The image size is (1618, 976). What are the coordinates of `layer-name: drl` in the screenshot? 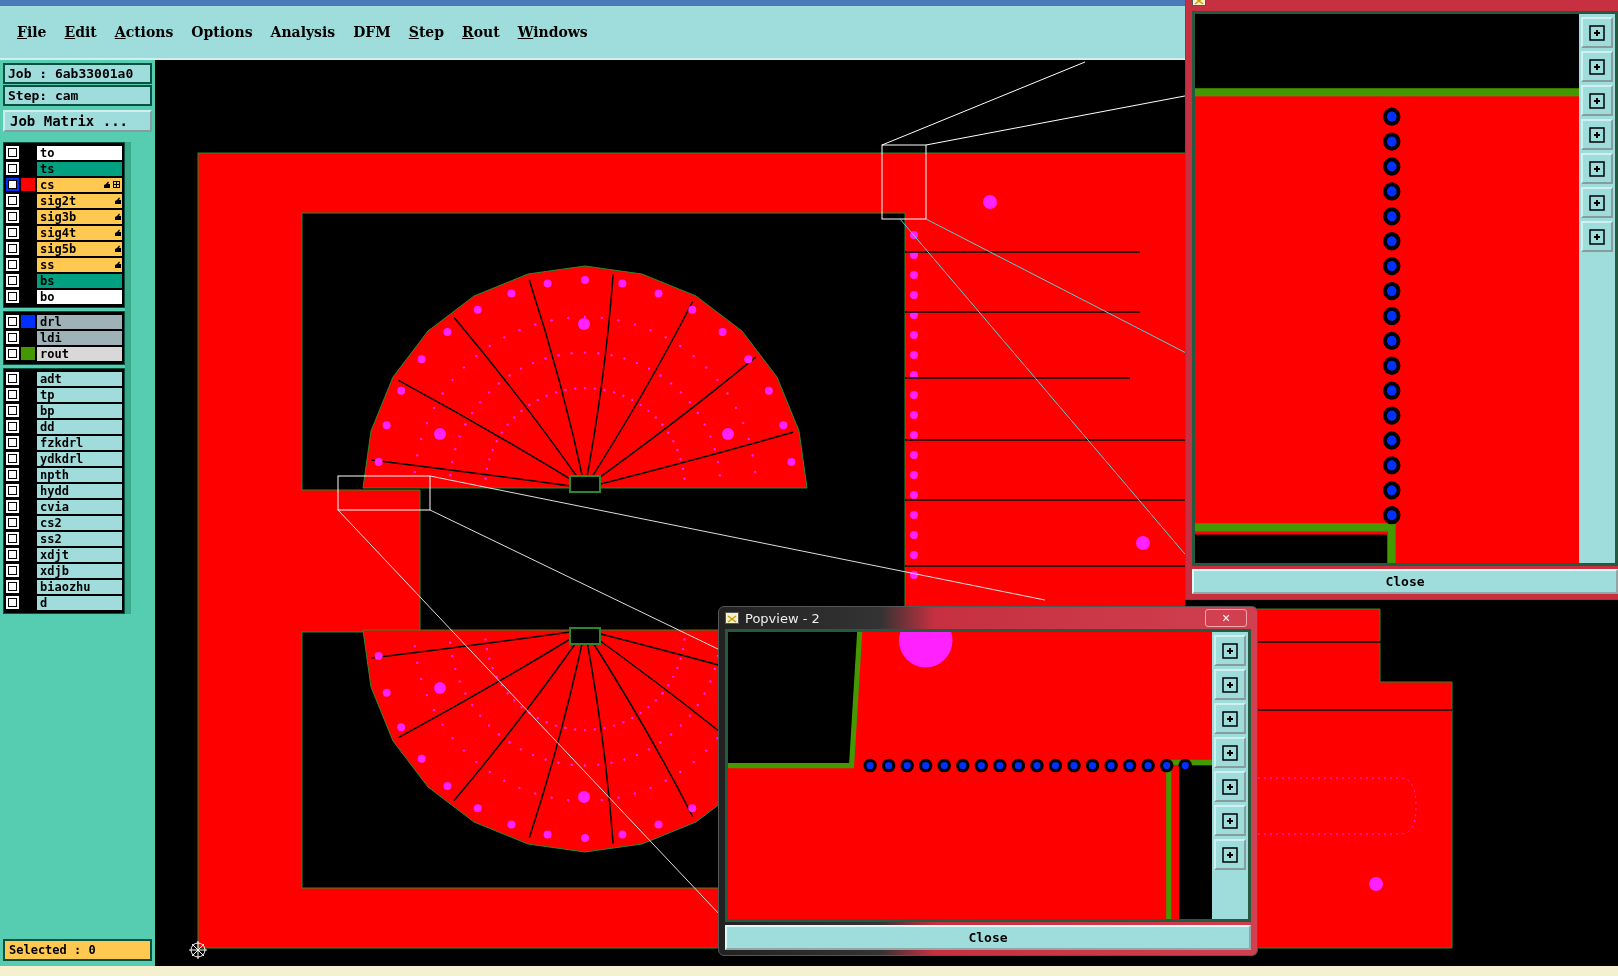 It's located at (79, 321).